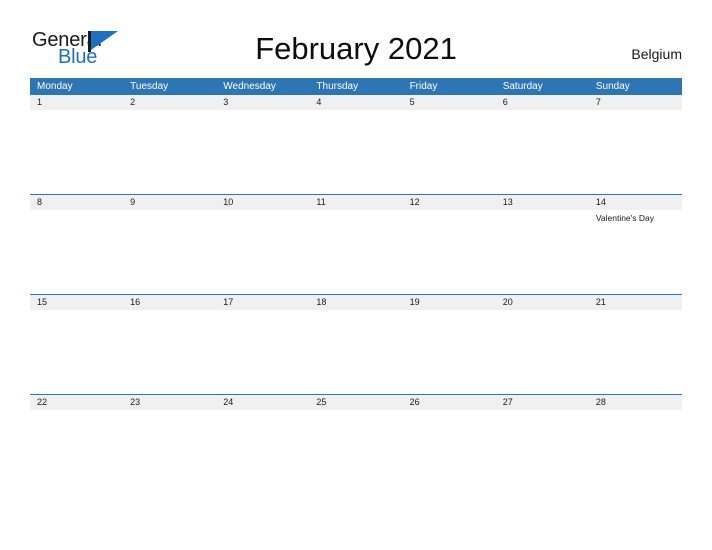  I want to click on week-daynum-band: 1 2 3 4 5 6 7, so click(356, 102).